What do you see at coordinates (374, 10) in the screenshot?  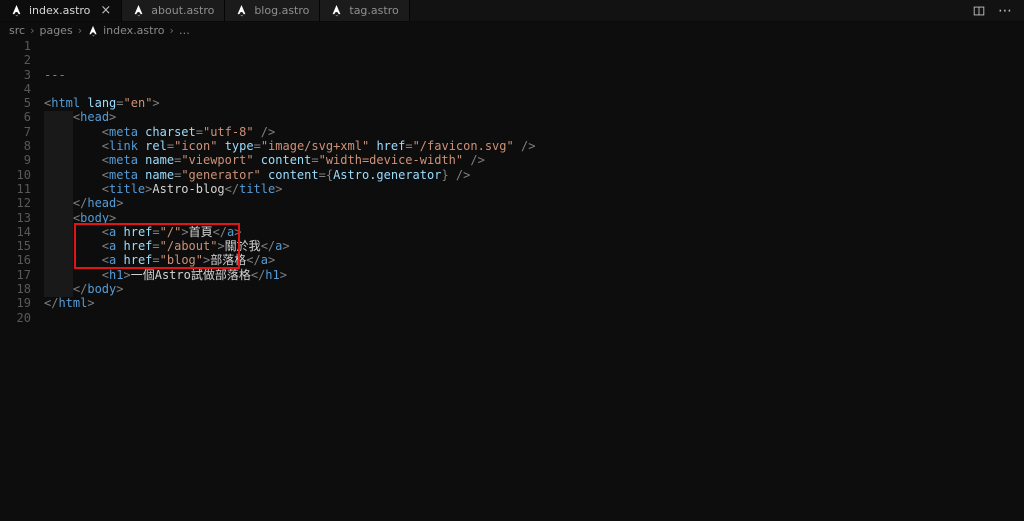 I see `tab-label: tag.astro` at bounding box center [374, 10].